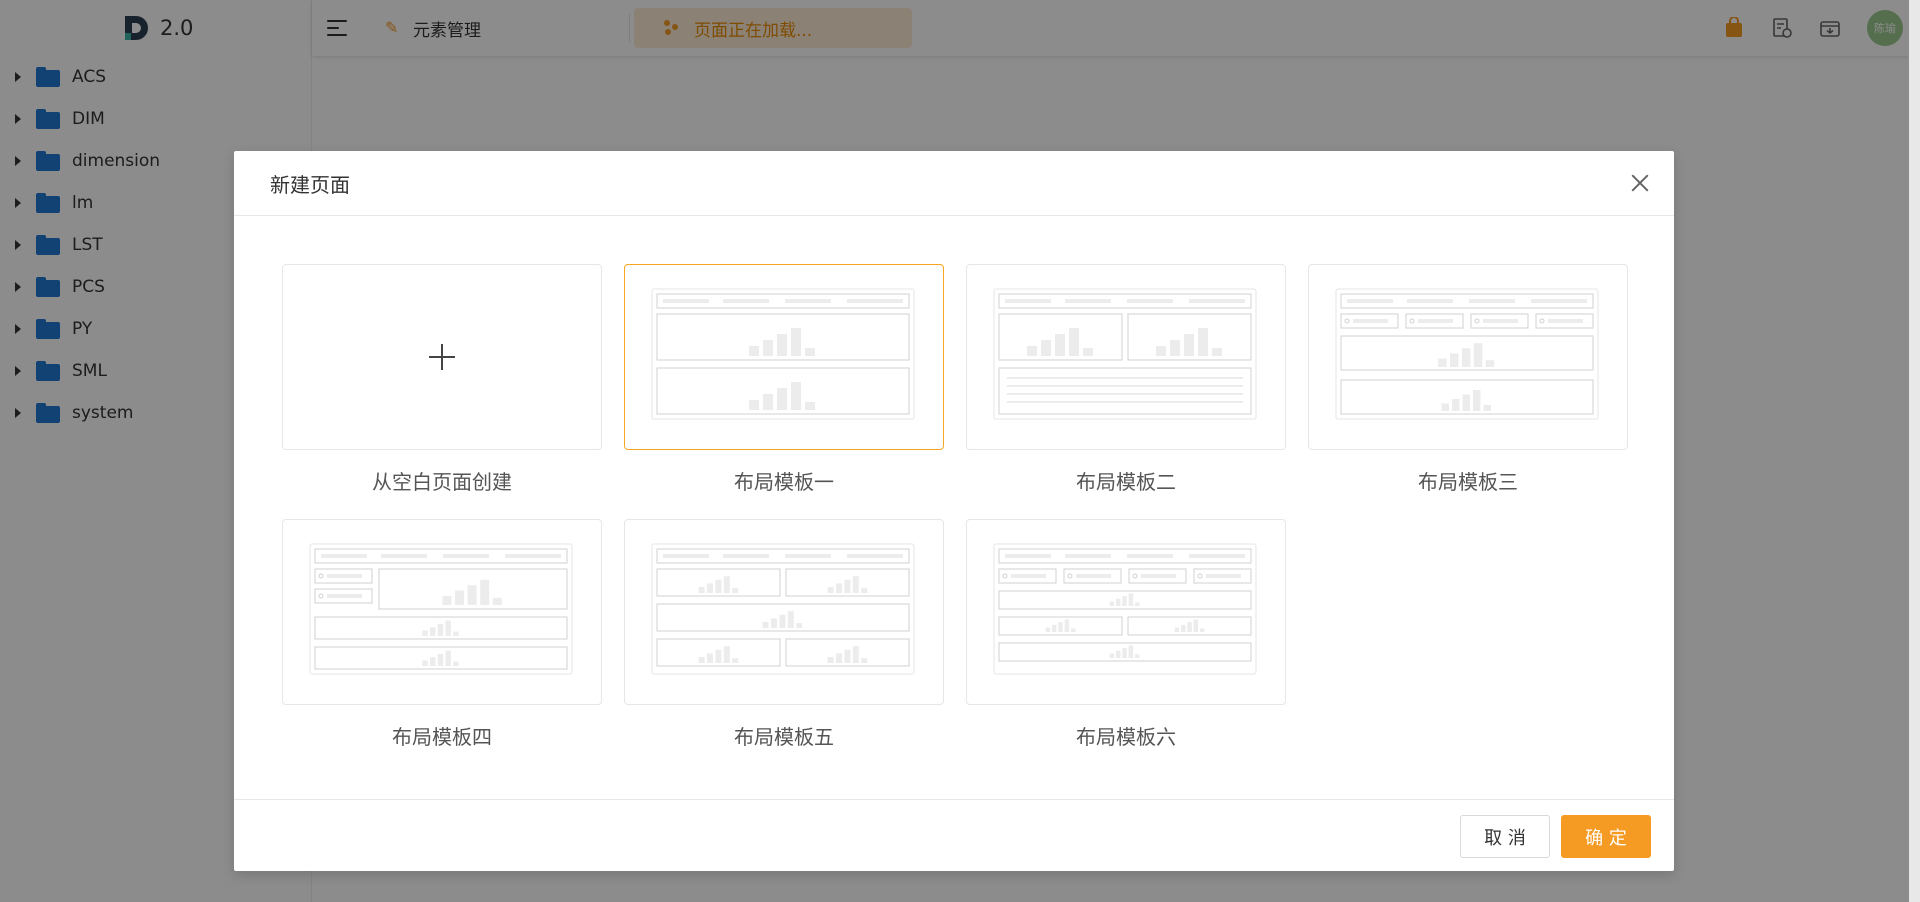 This screenshot has width=1920, height=902. I want to click on template-label: 布局模板五, so click(784, 737).